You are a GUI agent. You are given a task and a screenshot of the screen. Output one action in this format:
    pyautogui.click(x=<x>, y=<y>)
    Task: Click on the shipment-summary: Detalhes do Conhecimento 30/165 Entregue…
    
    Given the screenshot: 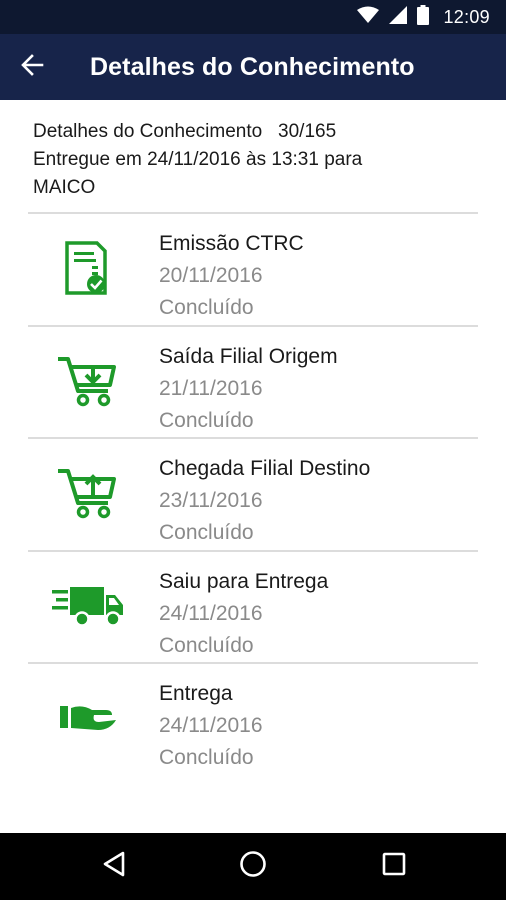 What is the action you would take?
    pyautogui.click(x=258, y=160)
    